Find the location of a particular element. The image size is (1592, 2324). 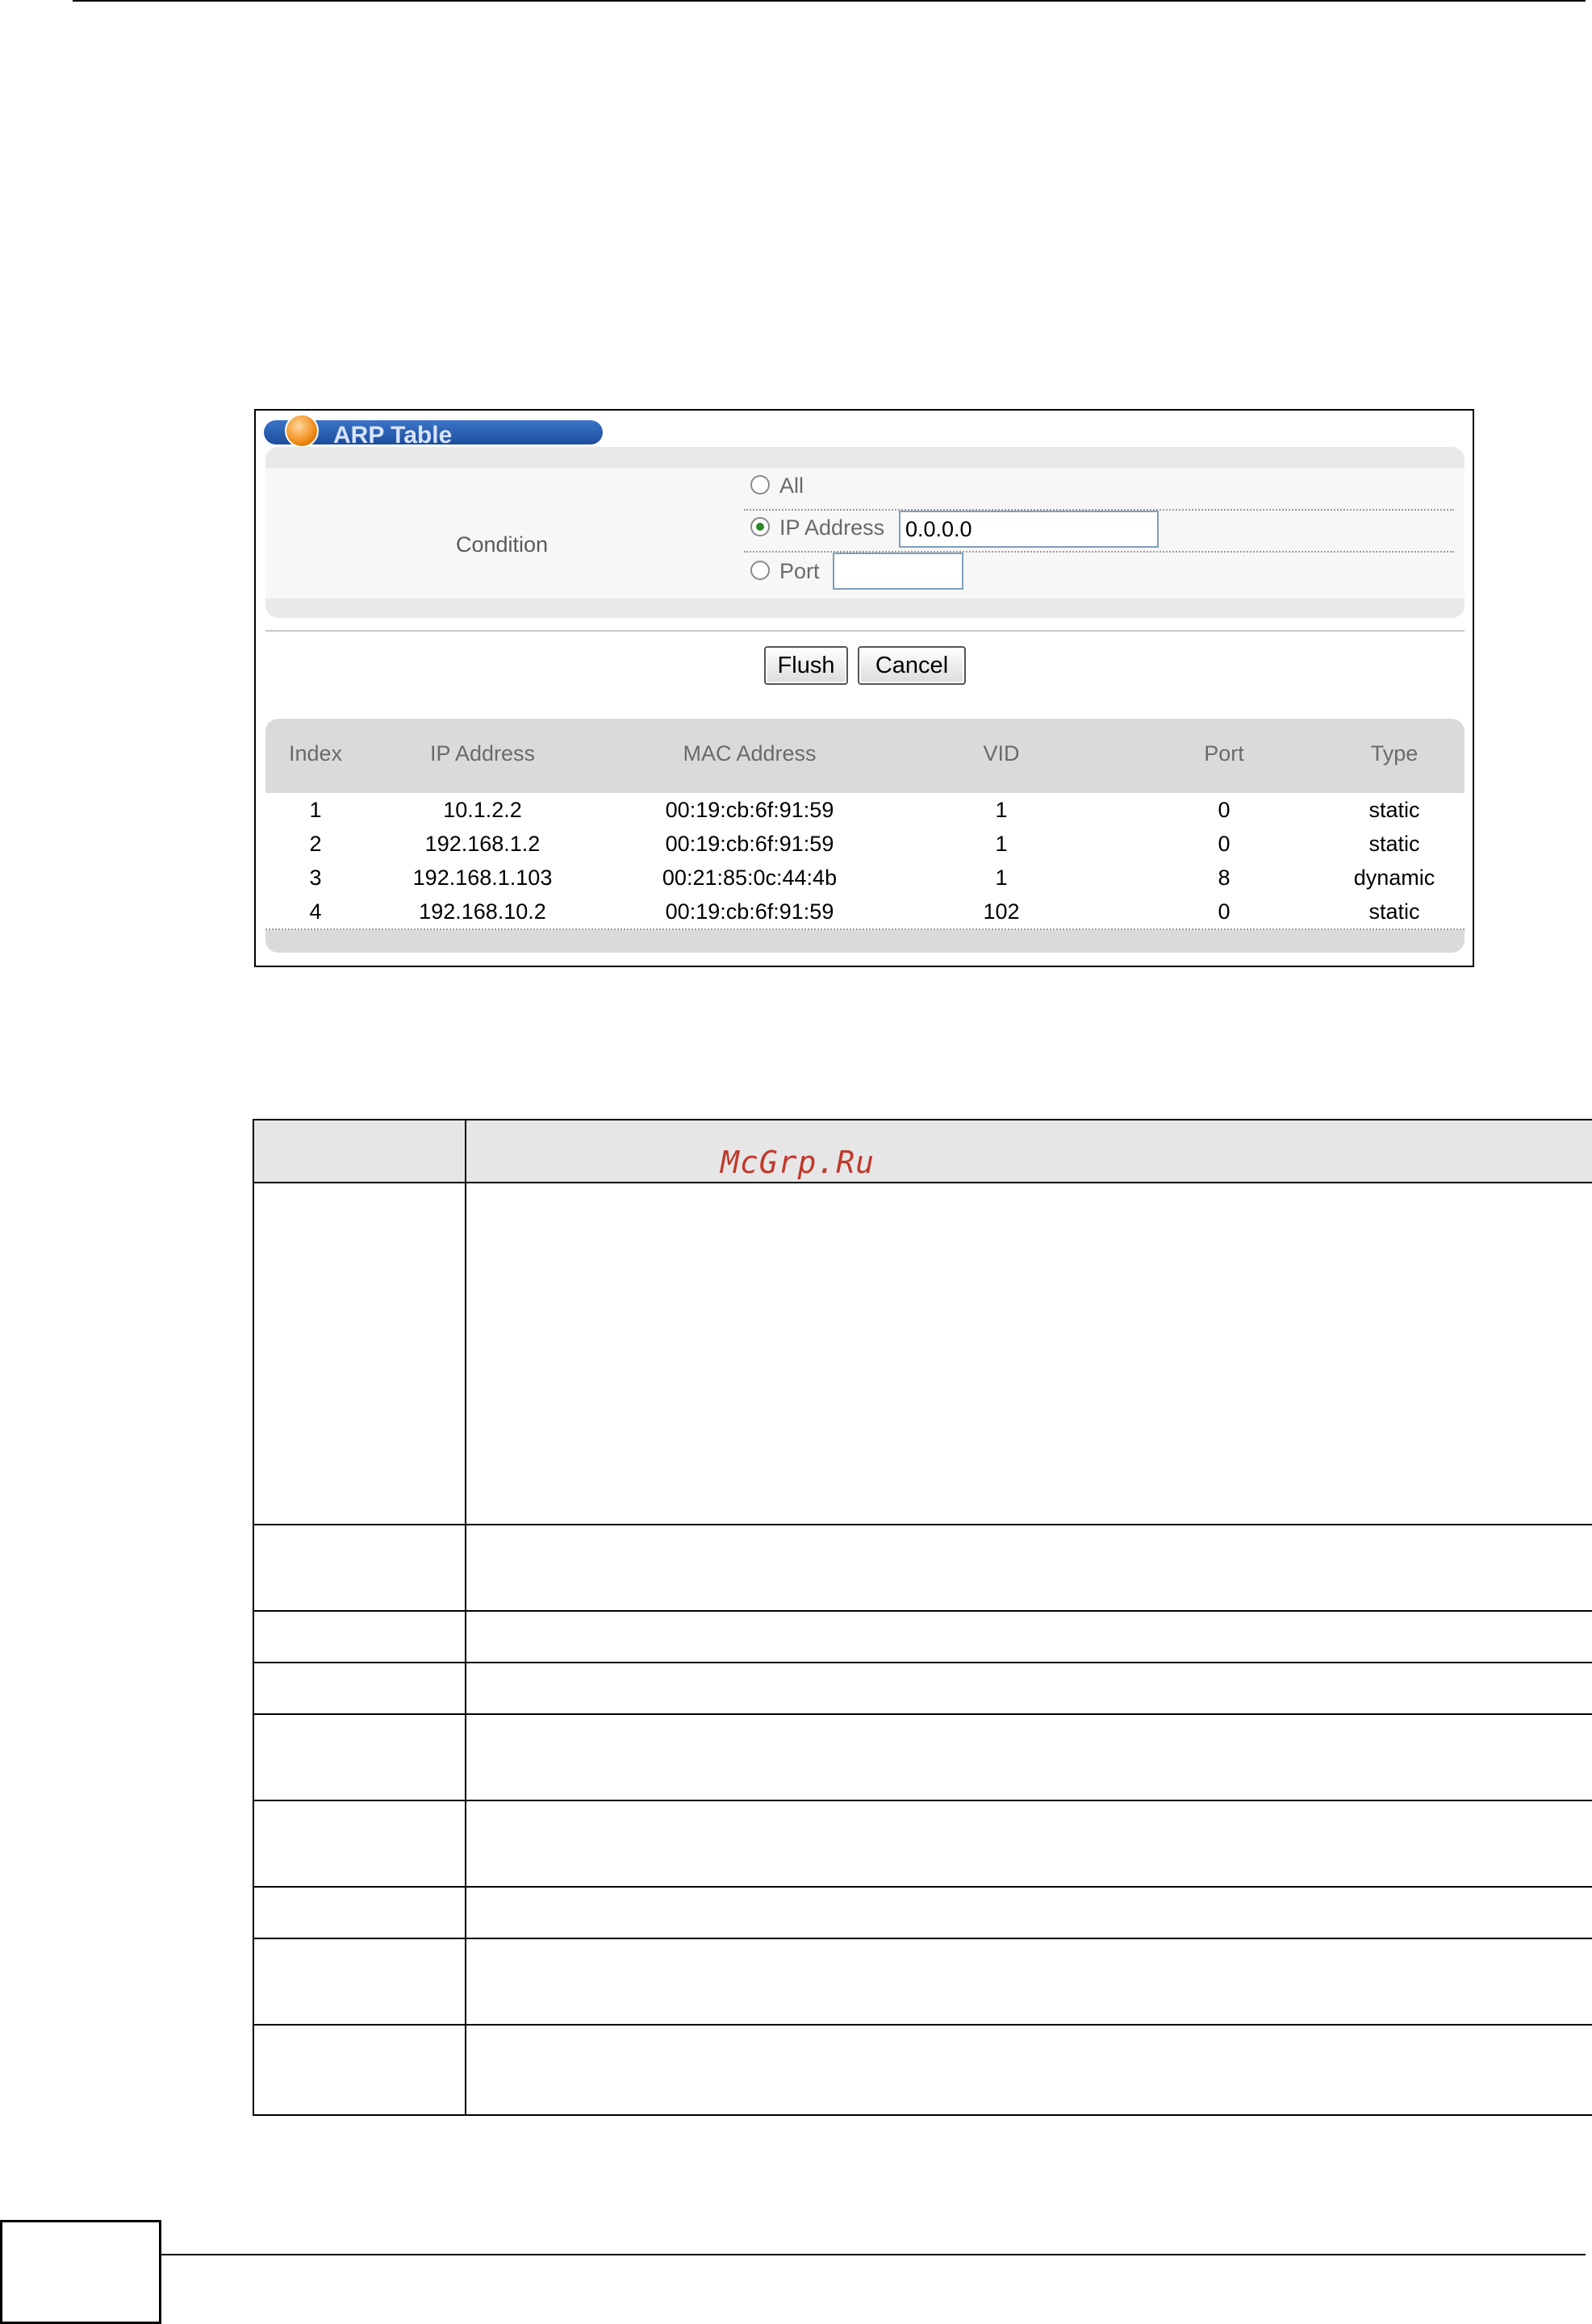

col-index: Index is located at coordinates (315, 753).